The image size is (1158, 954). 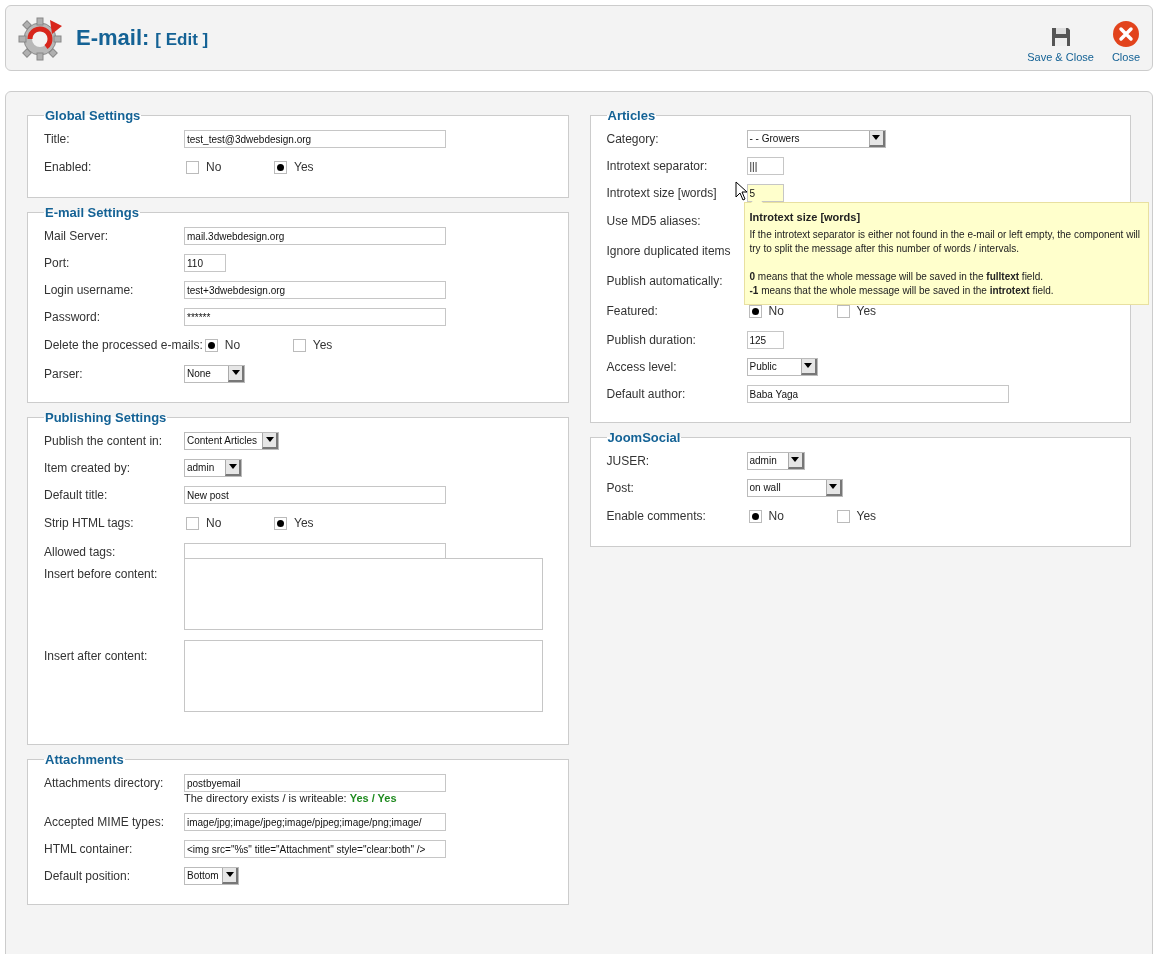 I want to click on group-title: Articles, so click(x=631, y=115).